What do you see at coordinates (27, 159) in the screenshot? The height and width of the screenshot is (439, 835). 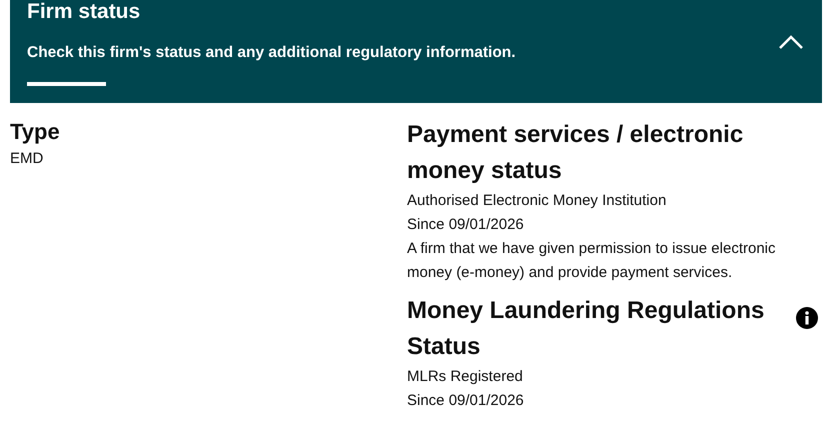 I see `type-value: EMD` at bounding box center [27, 159].